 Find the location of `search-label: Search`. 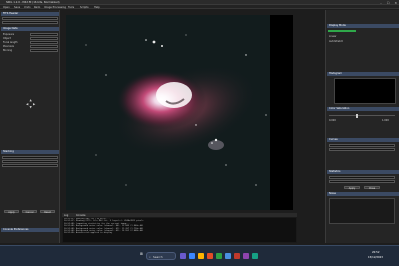

search-label: Search is located at coordinates (158, 257).